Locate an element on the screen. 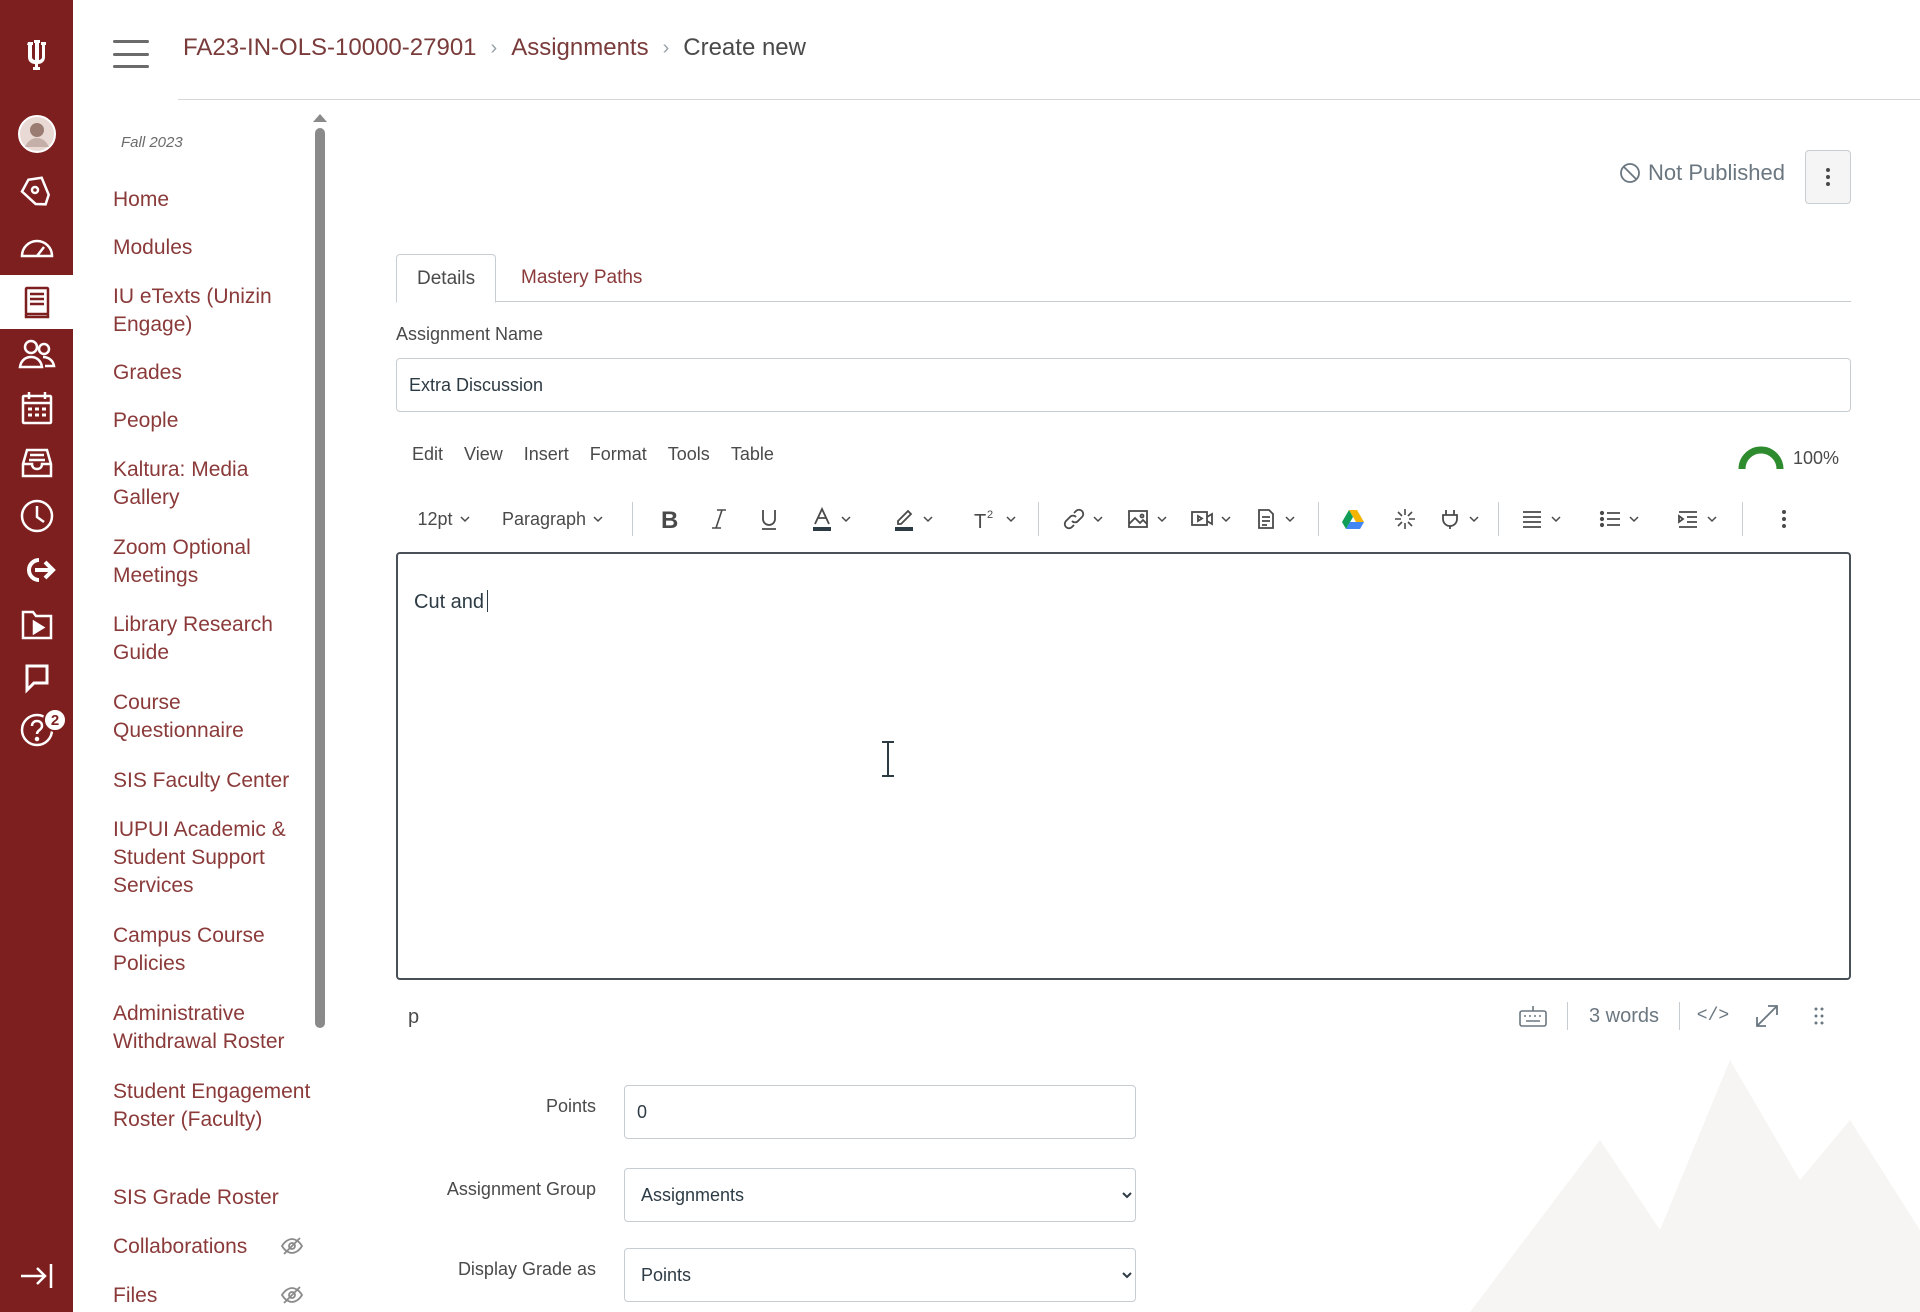 The height and width of the screenshot is (1312, 1920). document-button is located at coordinates (1275, 519).